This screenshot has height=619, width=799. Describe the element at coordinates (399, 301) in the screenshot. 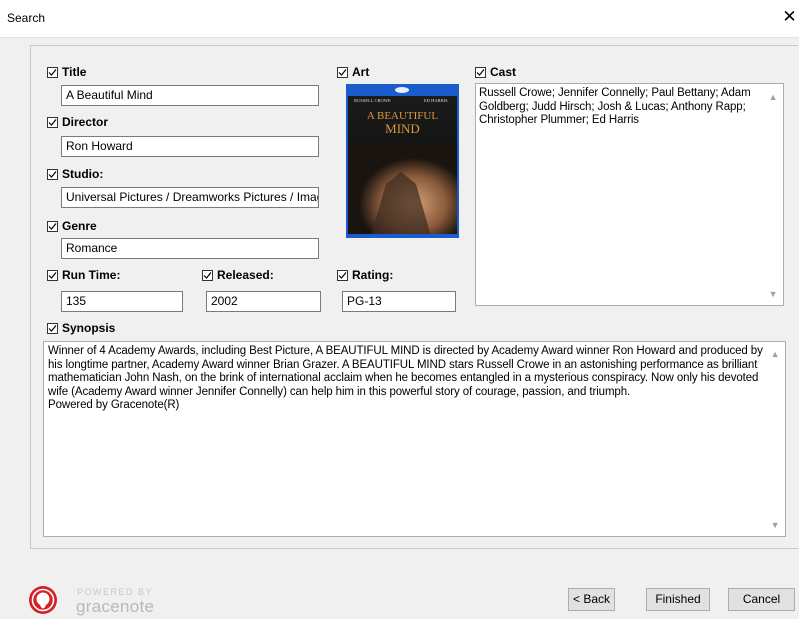

I see `rating-field: PG-13` at that location.